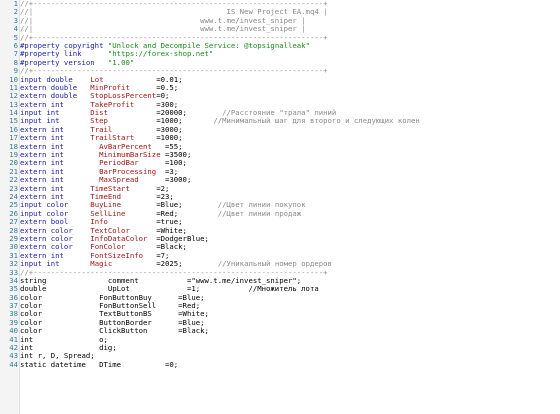 The image size is (560, 414). I want to click on inline-comment: //Цвет линии продаж, so click(259, 213).